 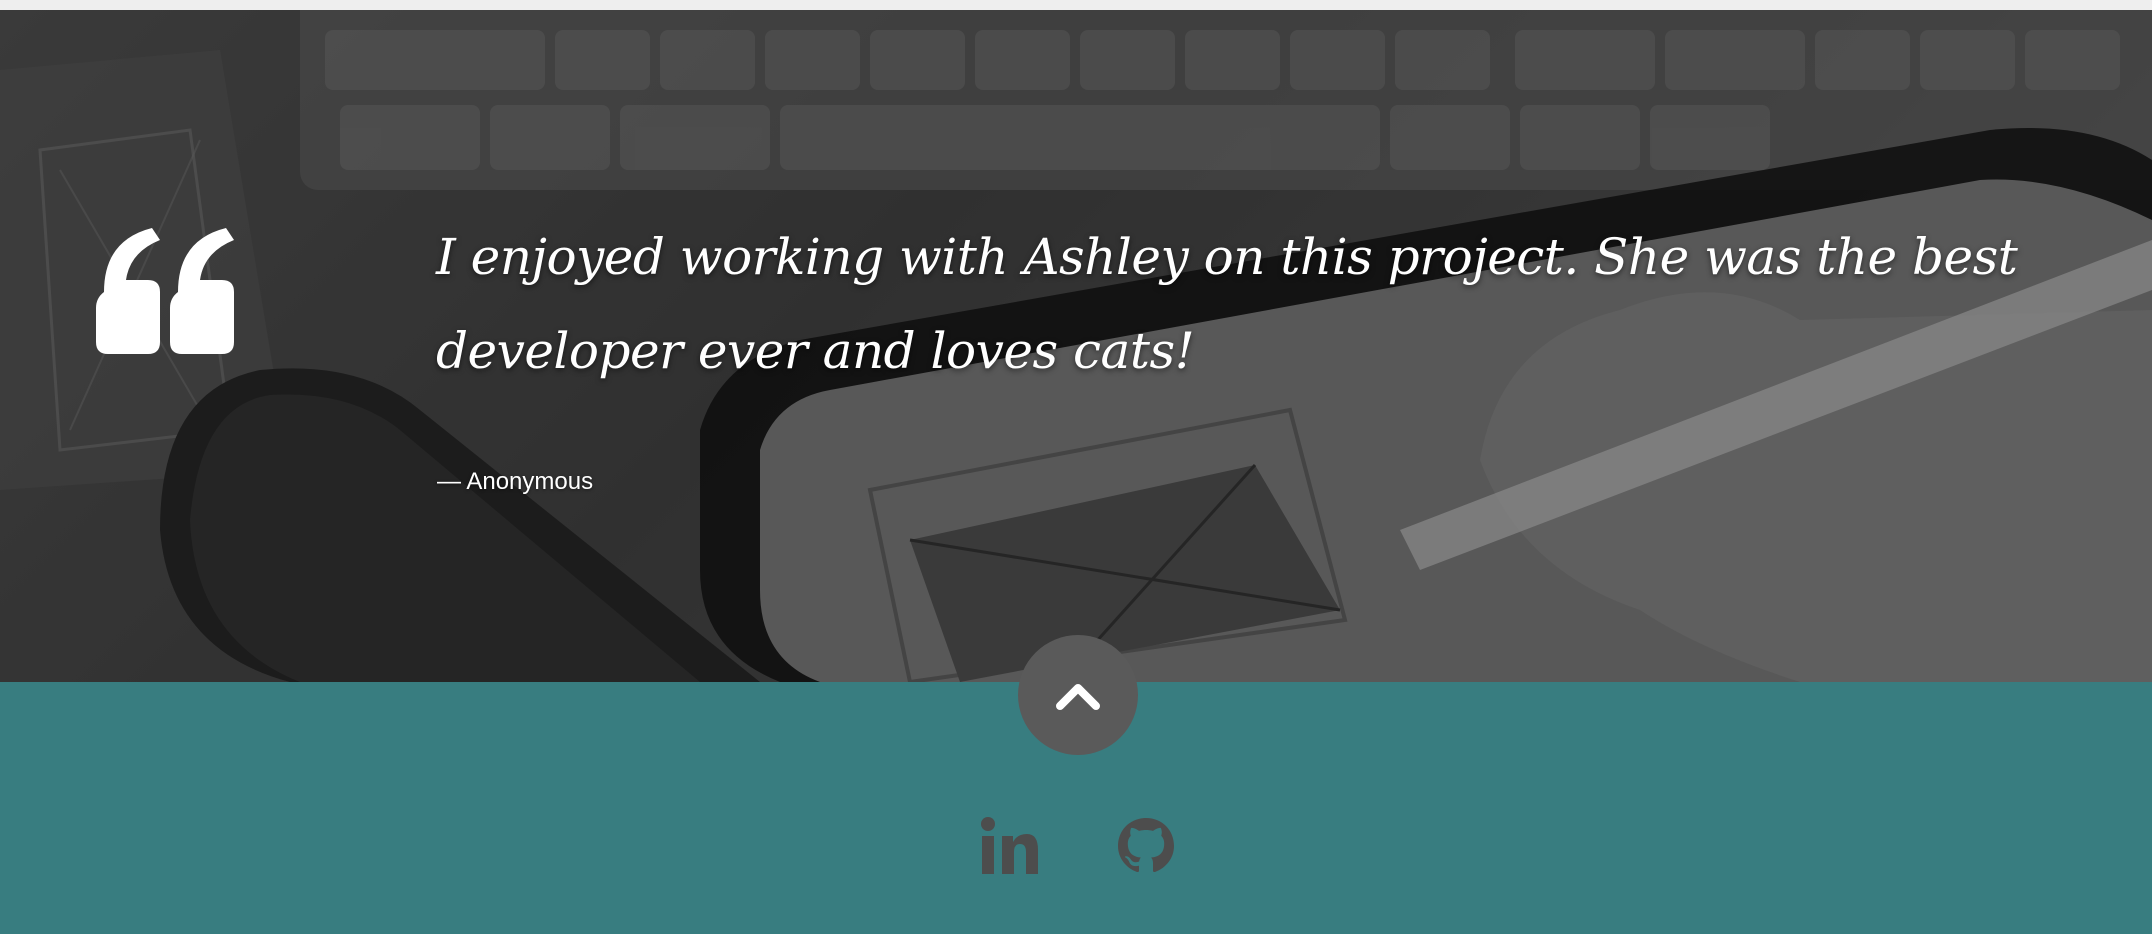 I want to click on back-to-top-button, so click(x=1078, y=695).